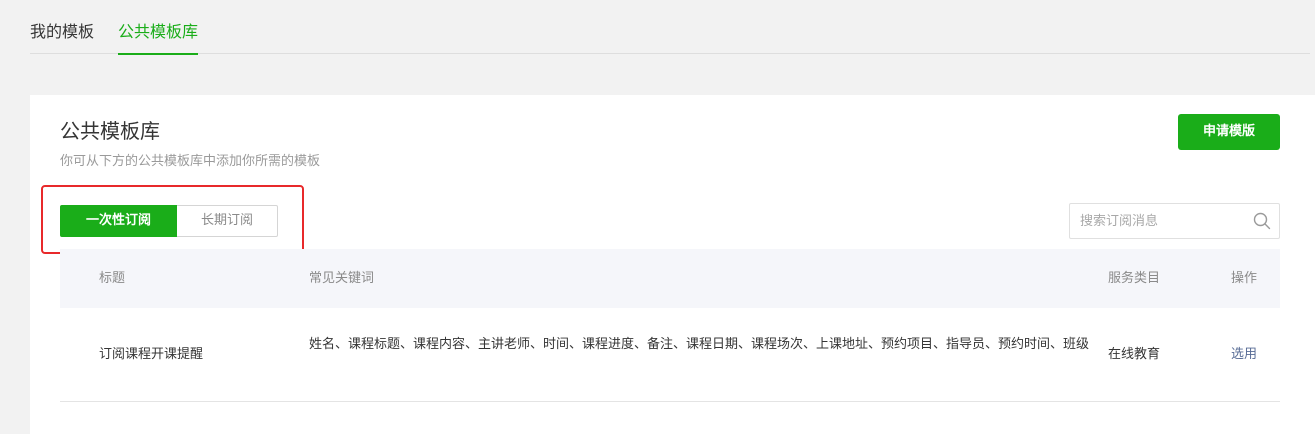 The image size is (1315, 434). I want to click on tab-my-templates: 我的模板, so click(62, 32).